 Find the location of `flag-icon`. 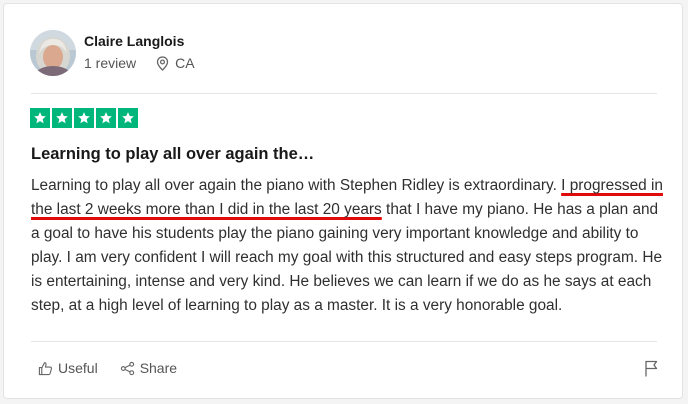

flag-icon is located at coordinates (651, 368).